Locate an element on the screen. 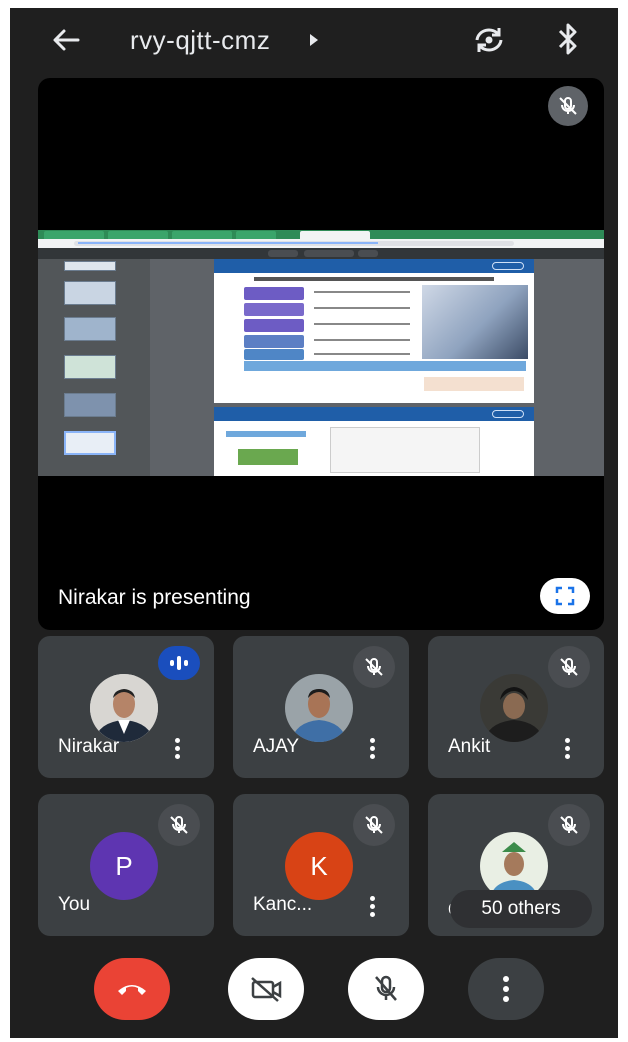 Image resolution: width=628 pixels, height=1042 pixels. end-call-button is located at coordinates (132, 989).